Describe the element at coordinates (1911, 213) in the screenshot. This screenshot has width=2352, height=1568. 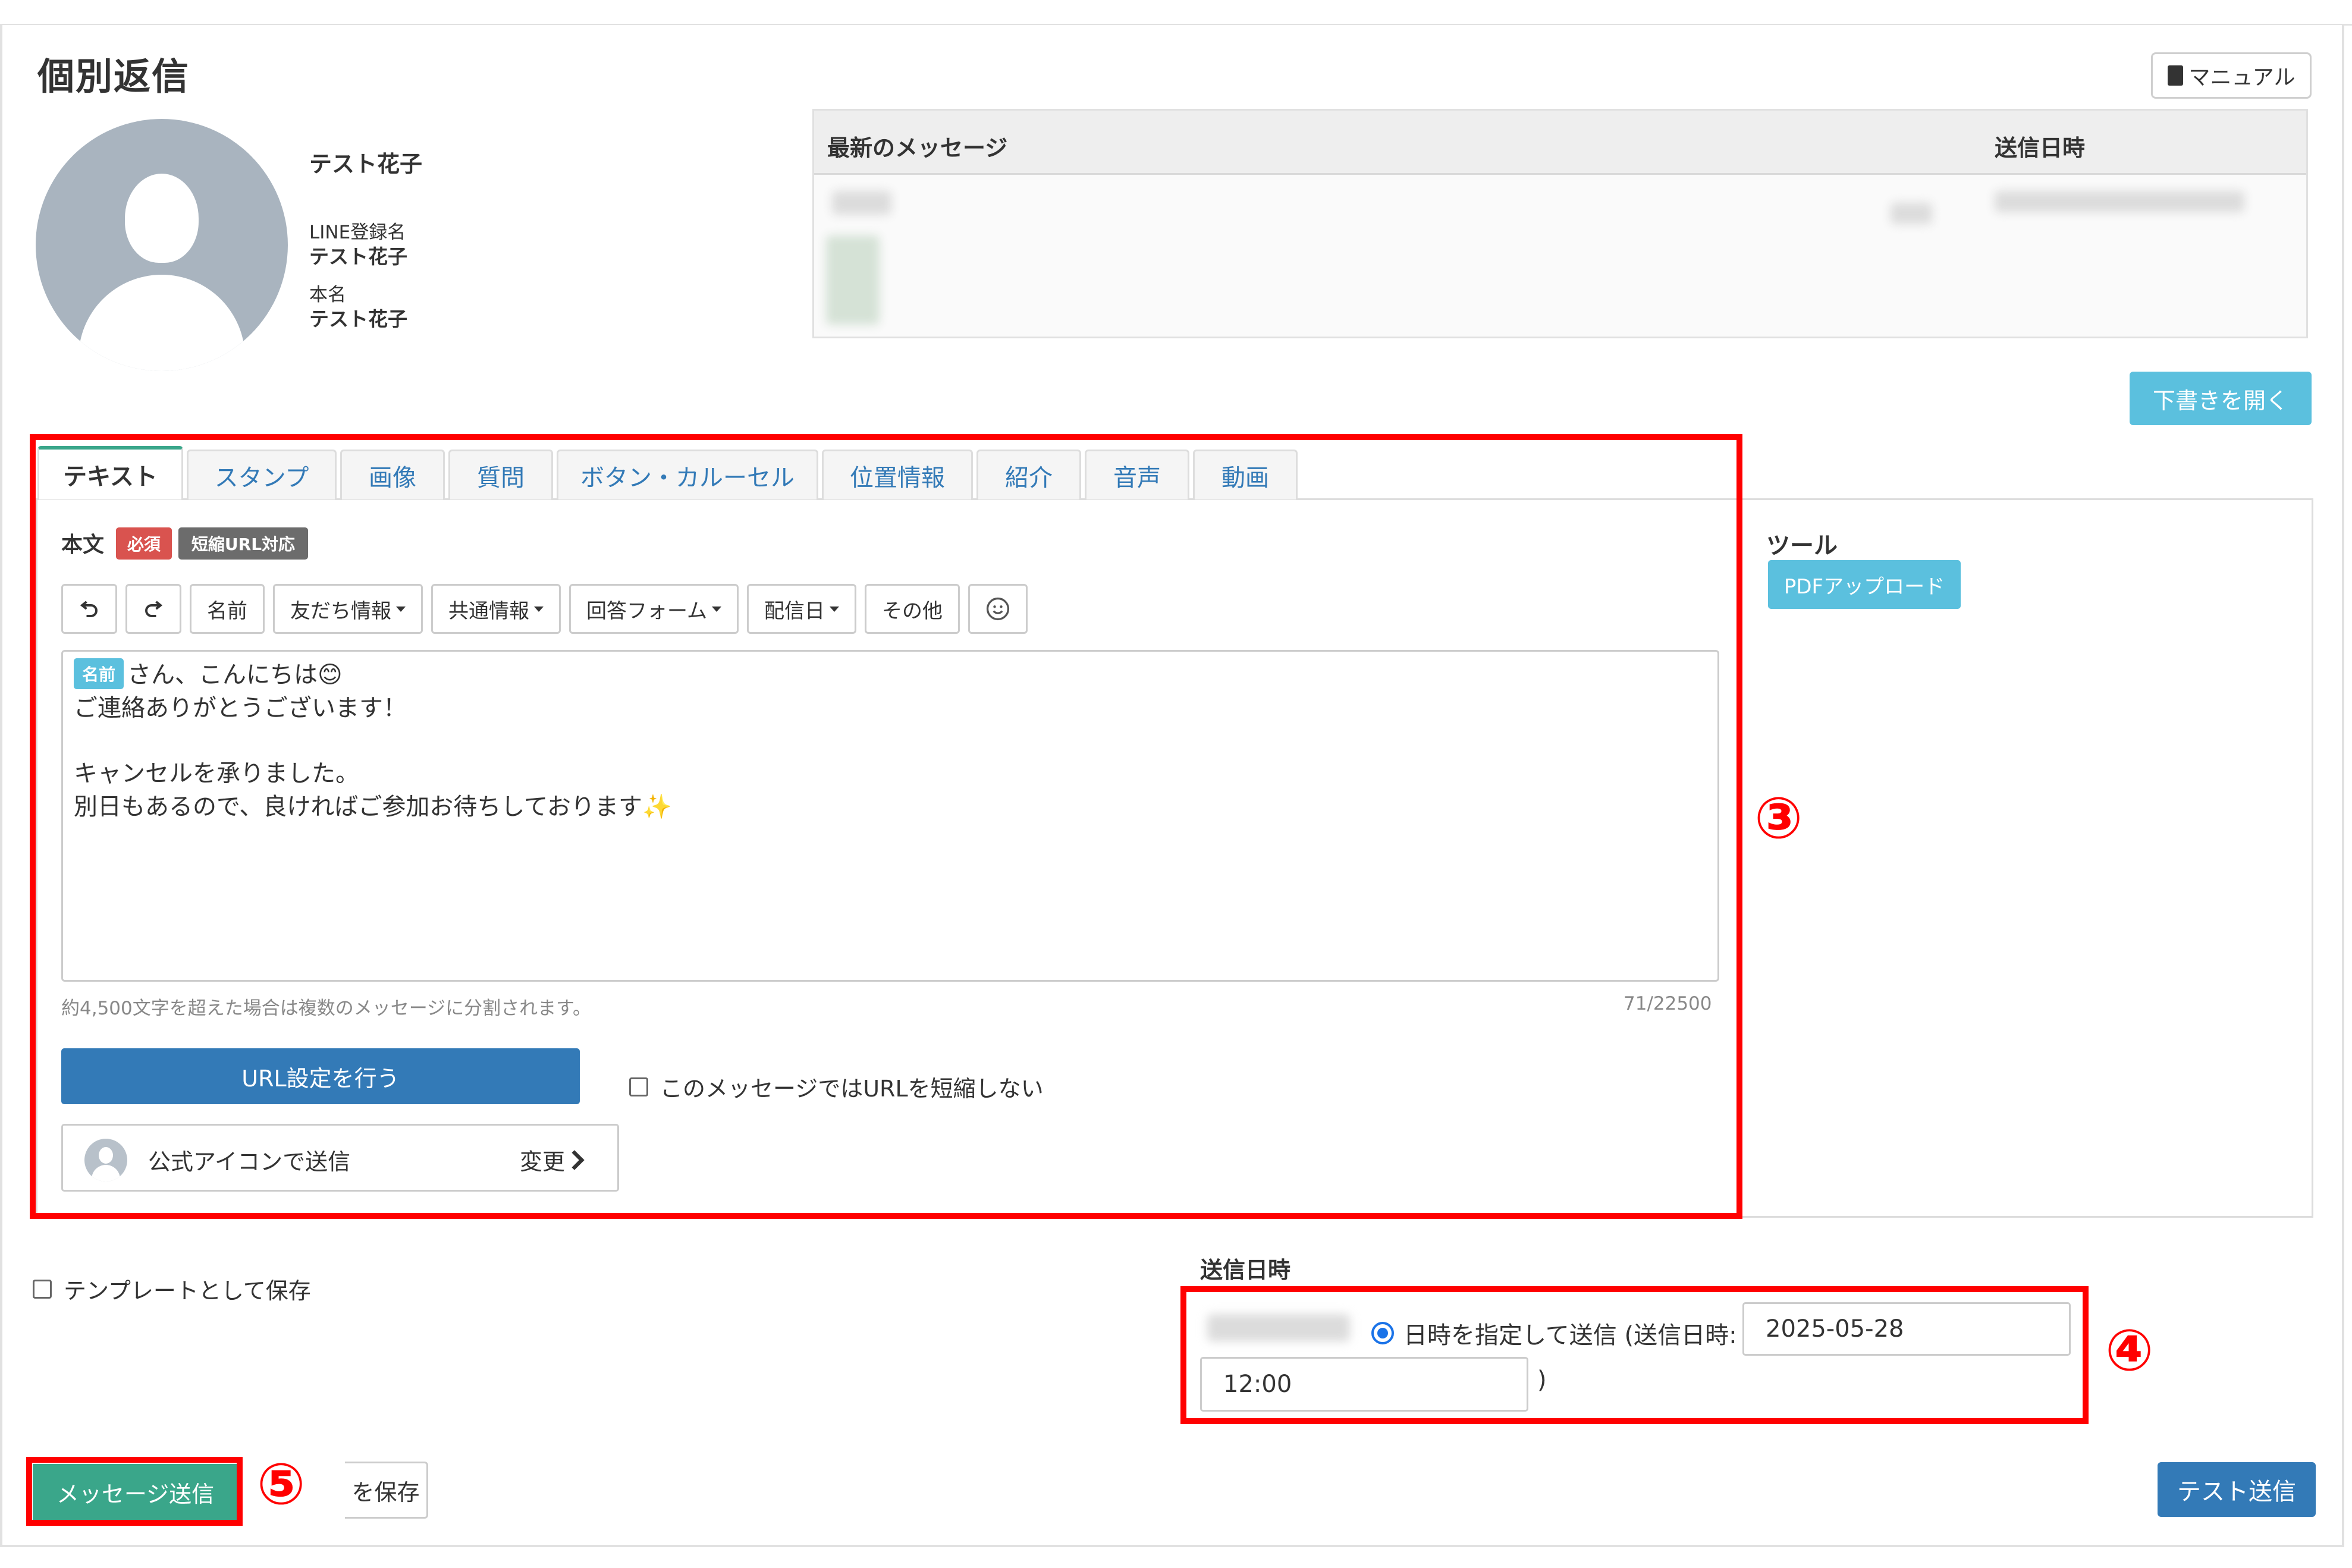
I see `blurred-sender` at that location.